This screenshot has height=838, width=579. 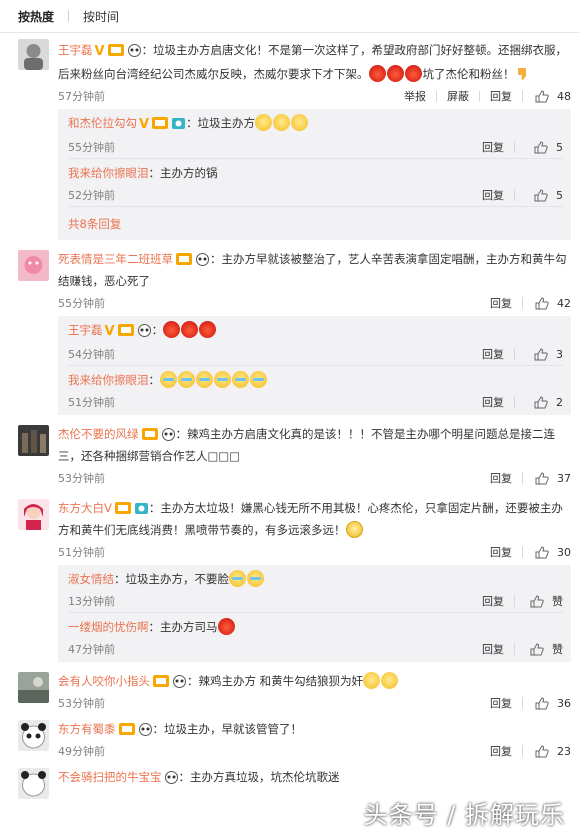 What do you see at coordinates (91, 147) in the screenshot?
I see `reply-time: 55分钟前` at bounding box center [91, 147].